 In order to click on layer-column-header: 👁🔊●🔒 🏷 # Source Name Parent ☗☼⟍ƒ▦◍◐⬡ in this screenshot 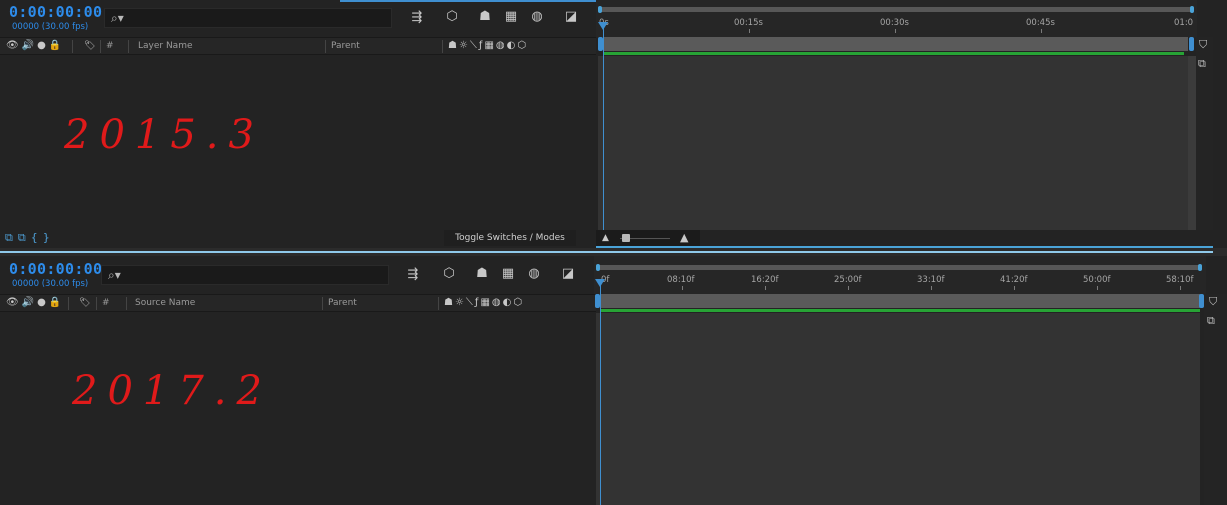, I will do `click(298, 303)`.